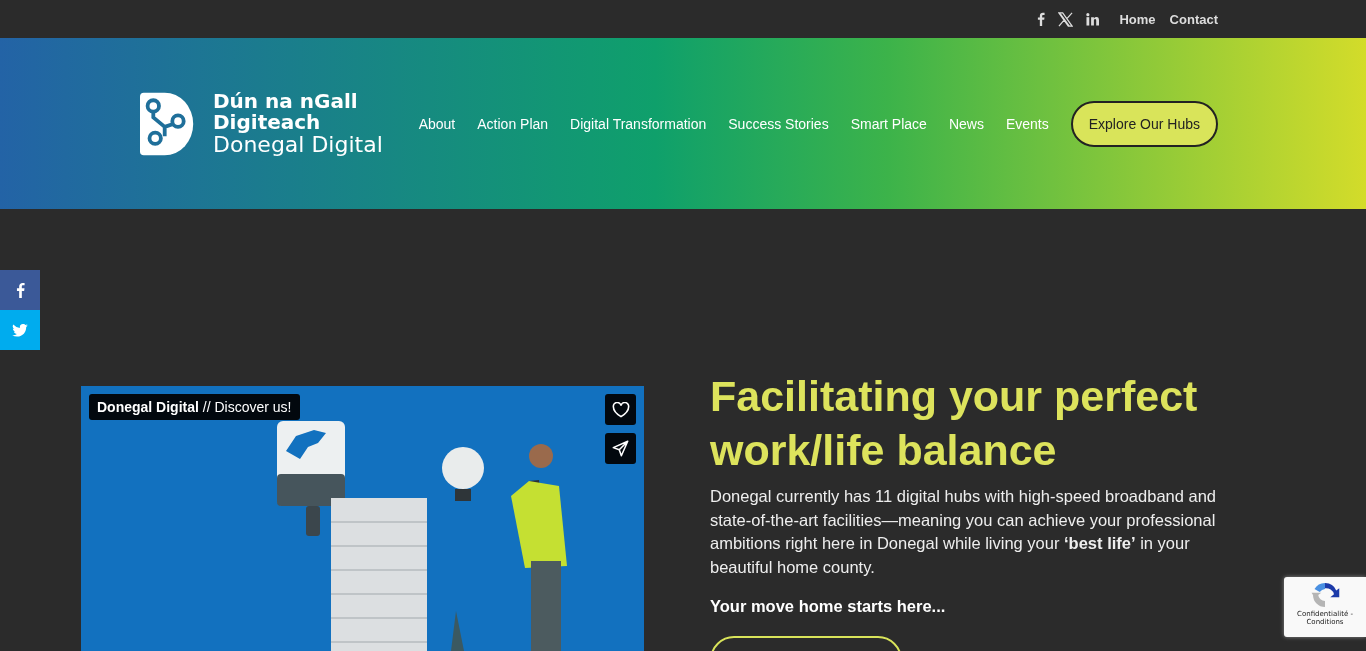 The image size is (1366, 651). Describe the element at coordinates (638, 123) in the screenshot. I see `nav-link: Digital Transformation` at that location.